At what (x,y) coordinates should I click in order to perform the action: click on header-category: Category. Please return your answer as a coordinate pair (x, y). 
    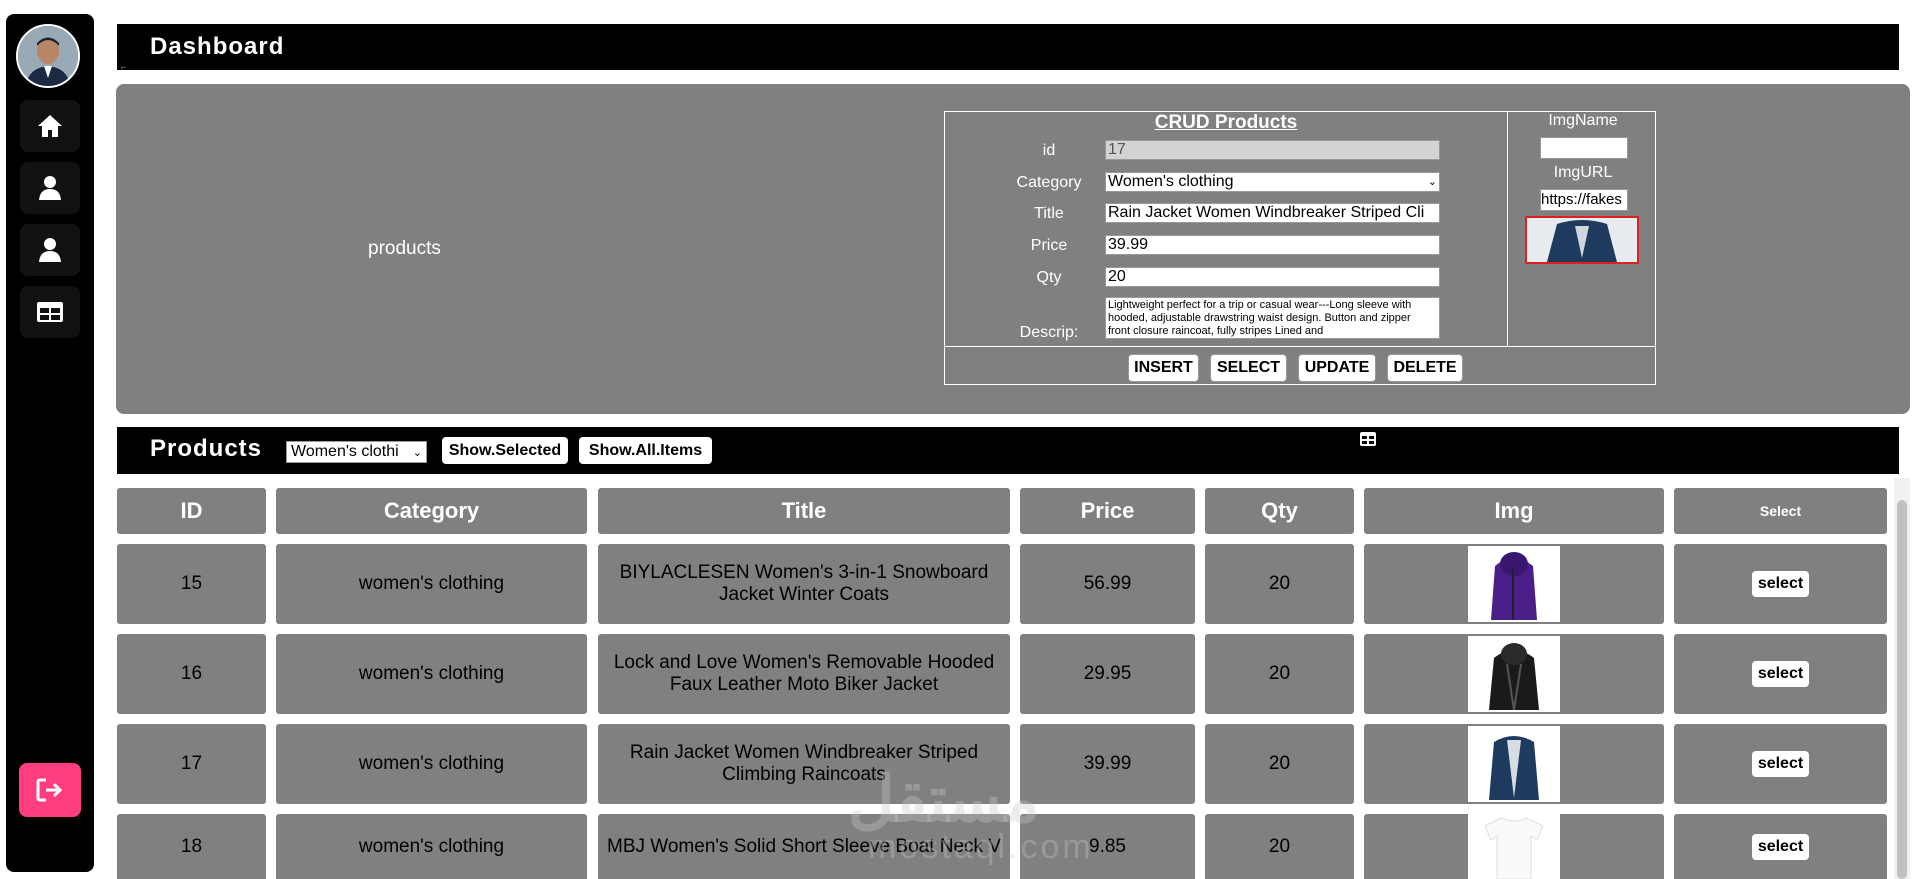
    Looking at the image, I should click on (431, 511).